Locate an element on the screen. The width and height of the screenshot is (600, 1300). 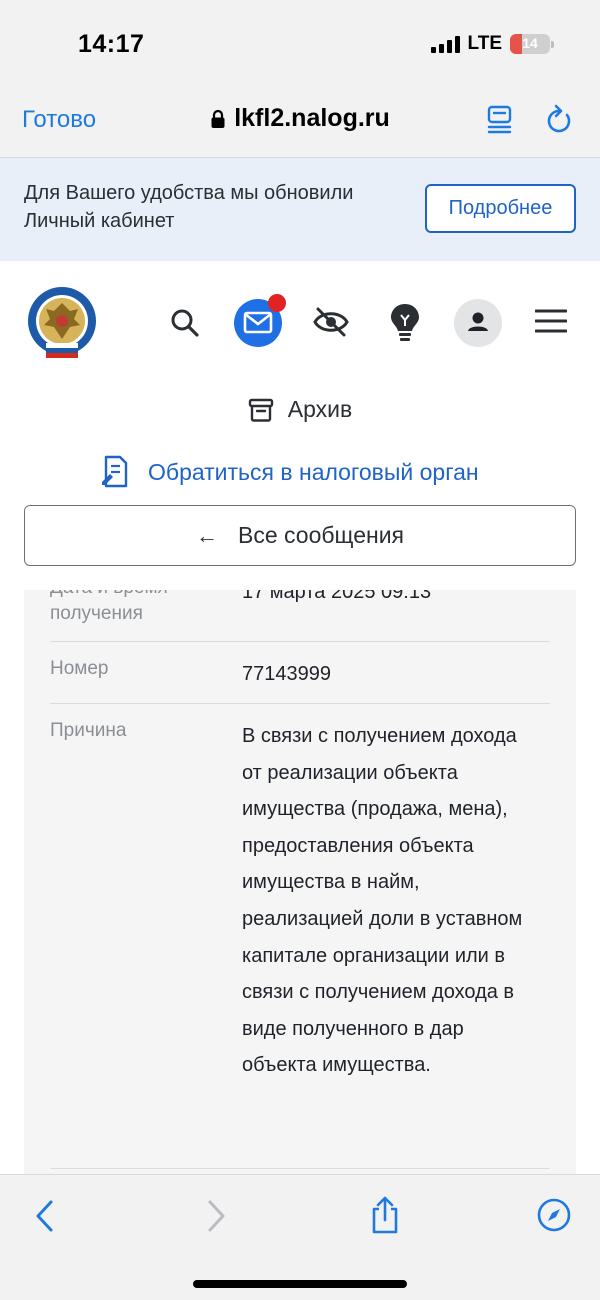
row-value: 17 марта 2025 09:13 is located at coordinates (337, 596).